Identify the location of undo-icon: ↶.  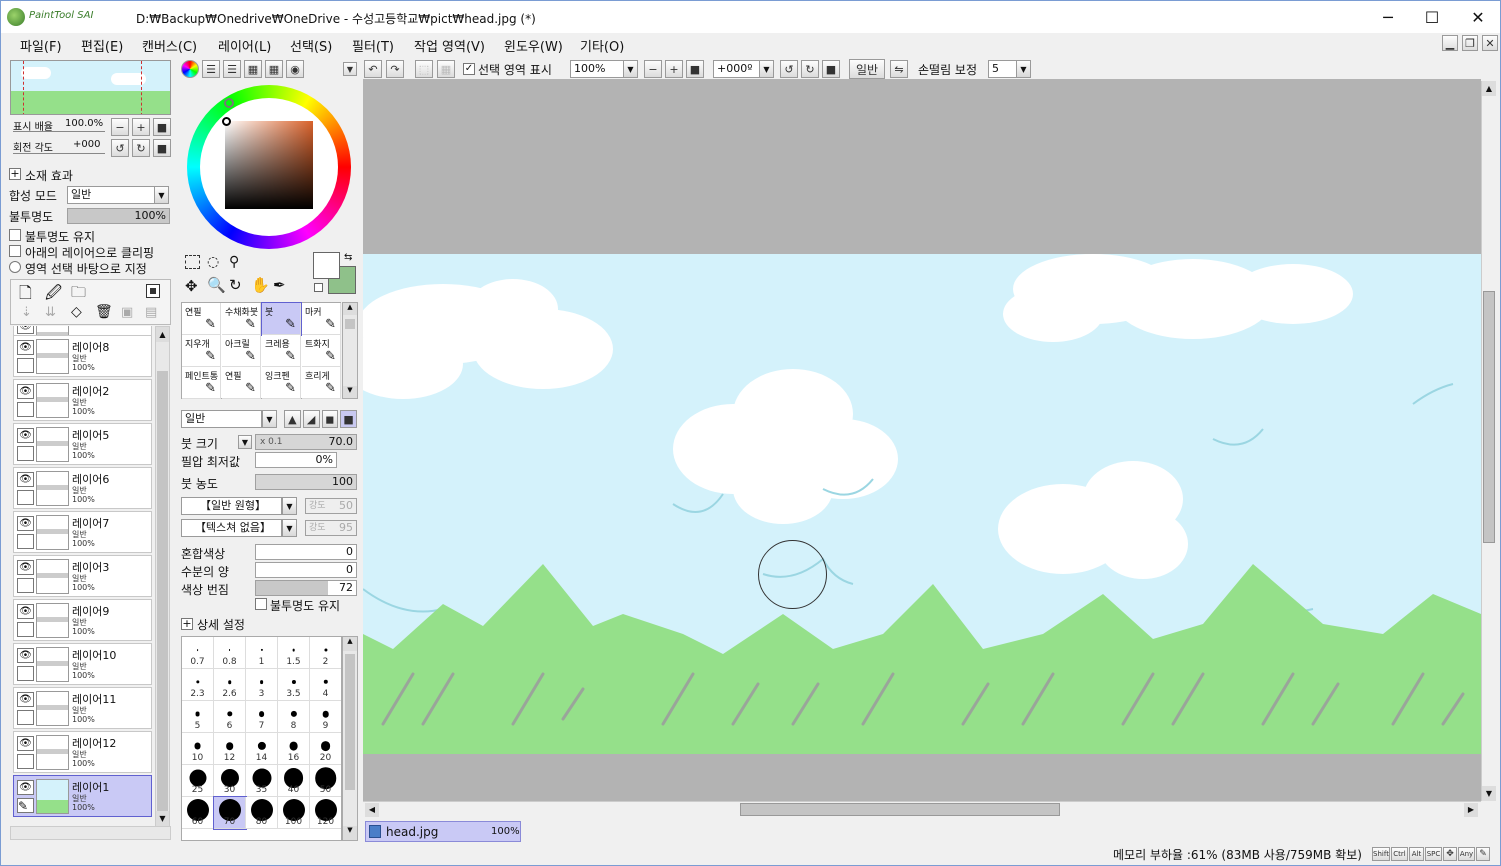
(373, 69).